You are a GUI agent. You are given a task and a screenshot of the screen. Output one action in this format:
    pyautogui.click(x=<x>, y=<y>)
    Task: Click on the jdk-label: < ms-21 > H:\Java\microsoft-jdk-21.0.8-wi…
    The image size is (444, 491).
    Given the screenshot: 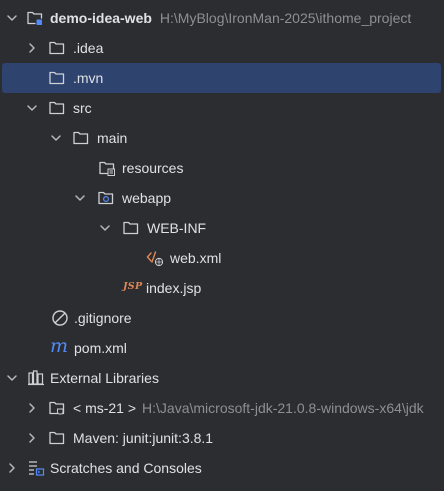 What is the action you would take?
    pyautogui.click(x=248, y=408)
    